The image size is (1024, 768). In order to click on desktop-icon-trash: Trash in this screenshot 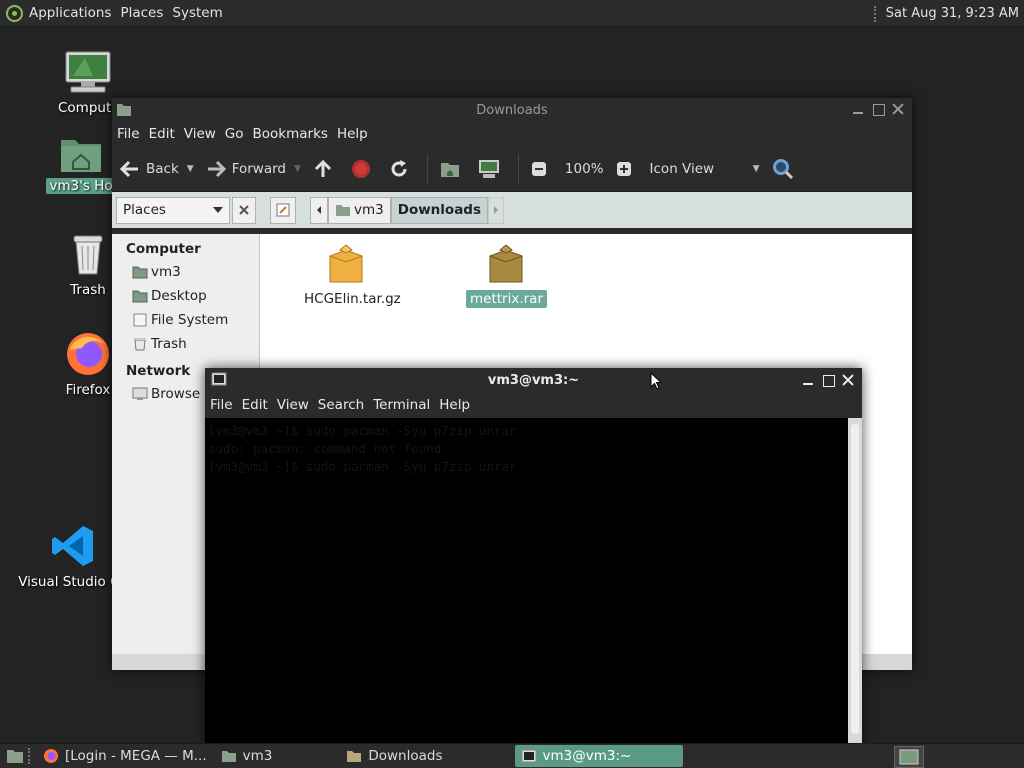, I will do `click(88, 265)`.